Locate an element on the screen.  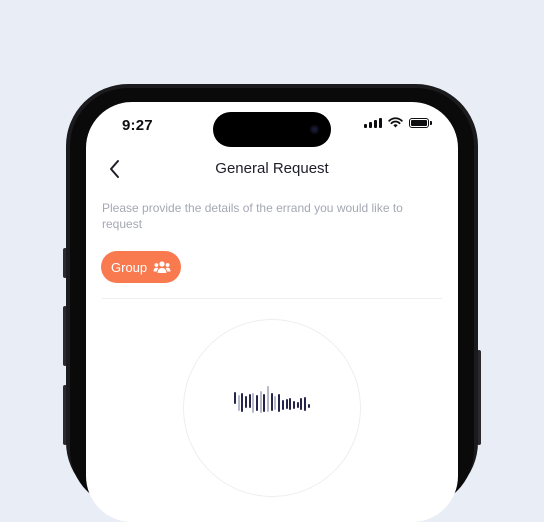
group-chip-button: Group is located at coordinates (141, 267).